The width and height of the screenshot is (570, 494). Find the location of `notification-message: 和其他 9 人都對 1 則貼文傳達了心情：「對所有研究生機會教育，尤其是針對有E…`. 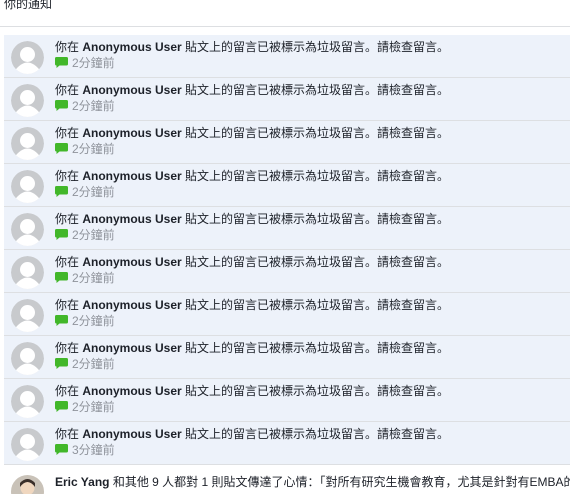

notification-message: 和其他 9 人都對 1 則貼文傳達了心情：「對所有研究生機會教育，尤其是針對有E… is located at coordinates (339, 482).